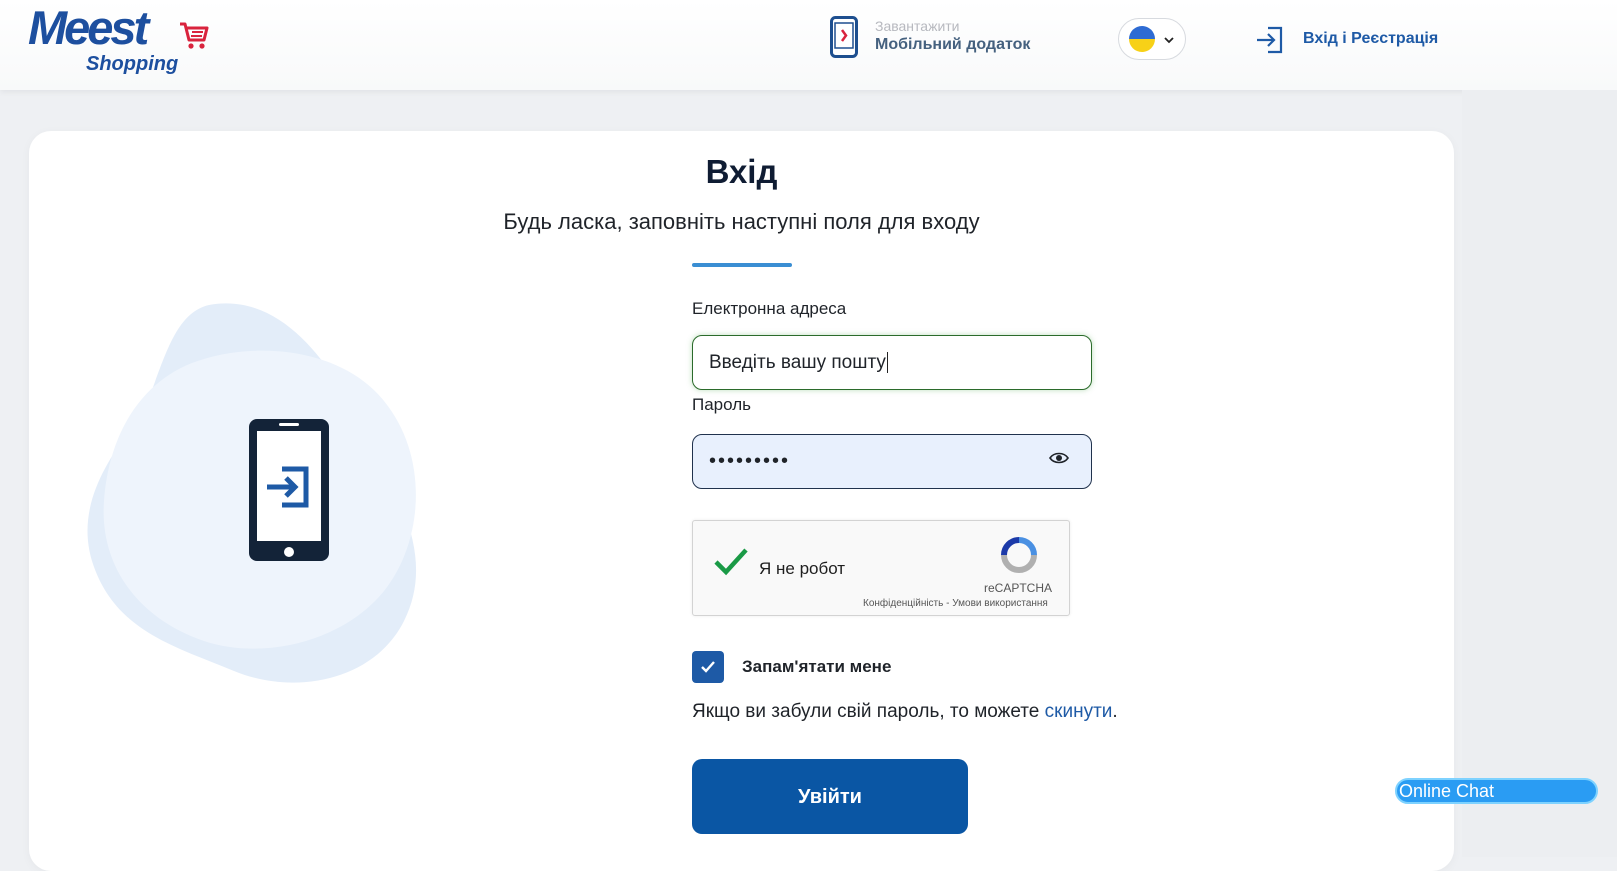 The height and width of the screenshot is (871, 1617). What do you see at coordinates (955, 603) in the screenshot?
I see `recaptcha-terms: Конфіденційність - Умови використання` at bounding box center [955, 603].